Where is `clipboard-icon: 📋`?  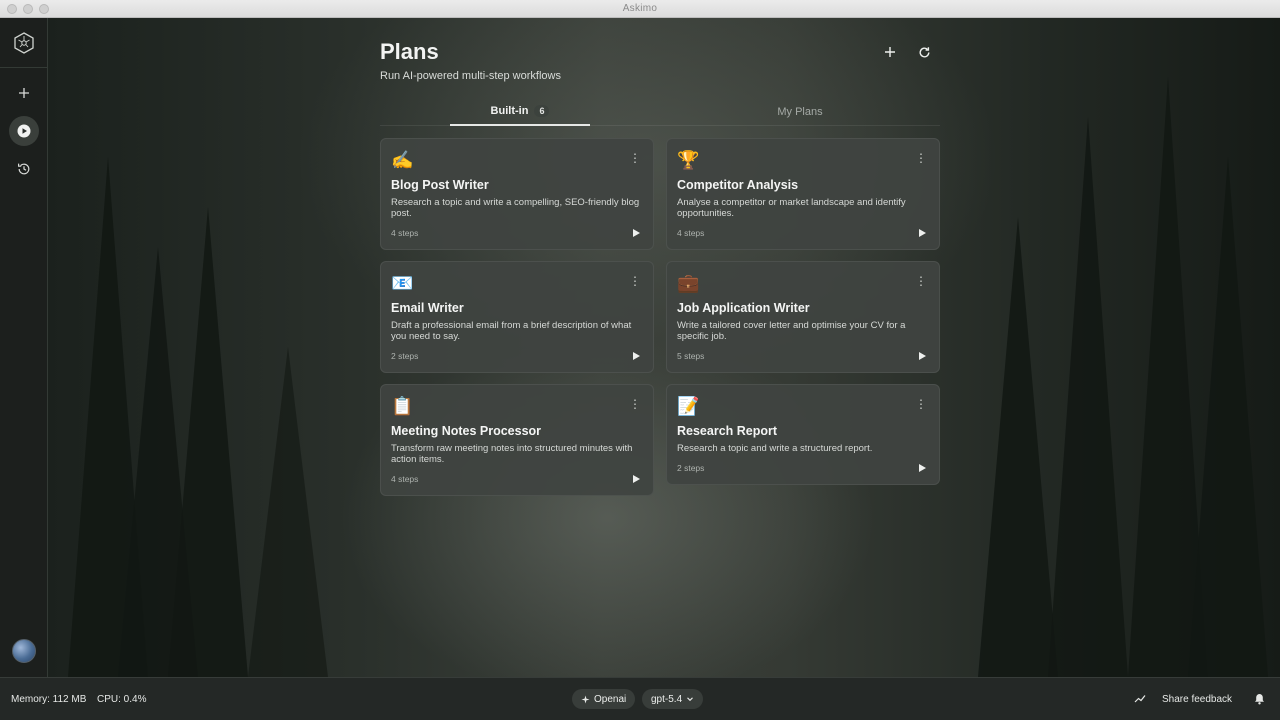
clipboard-icon: 📋 is located at coordinates (402, 406).